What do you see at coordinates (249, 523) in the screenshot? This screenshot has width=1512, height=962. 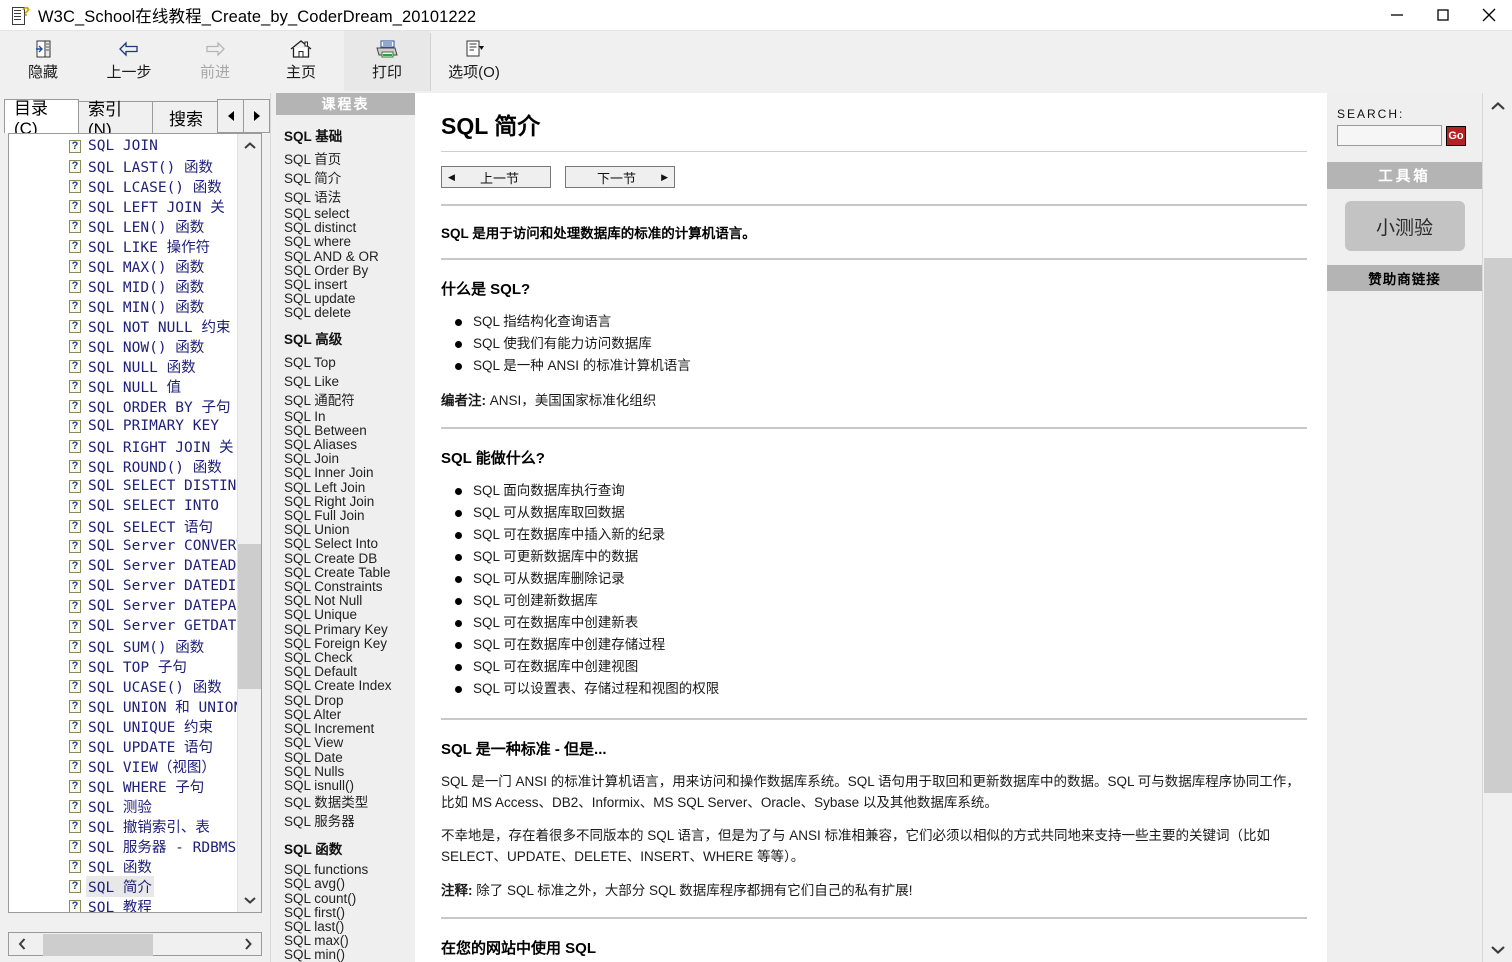 I see `tree-vertical-scrollbar` at bounding box center [249, 523].